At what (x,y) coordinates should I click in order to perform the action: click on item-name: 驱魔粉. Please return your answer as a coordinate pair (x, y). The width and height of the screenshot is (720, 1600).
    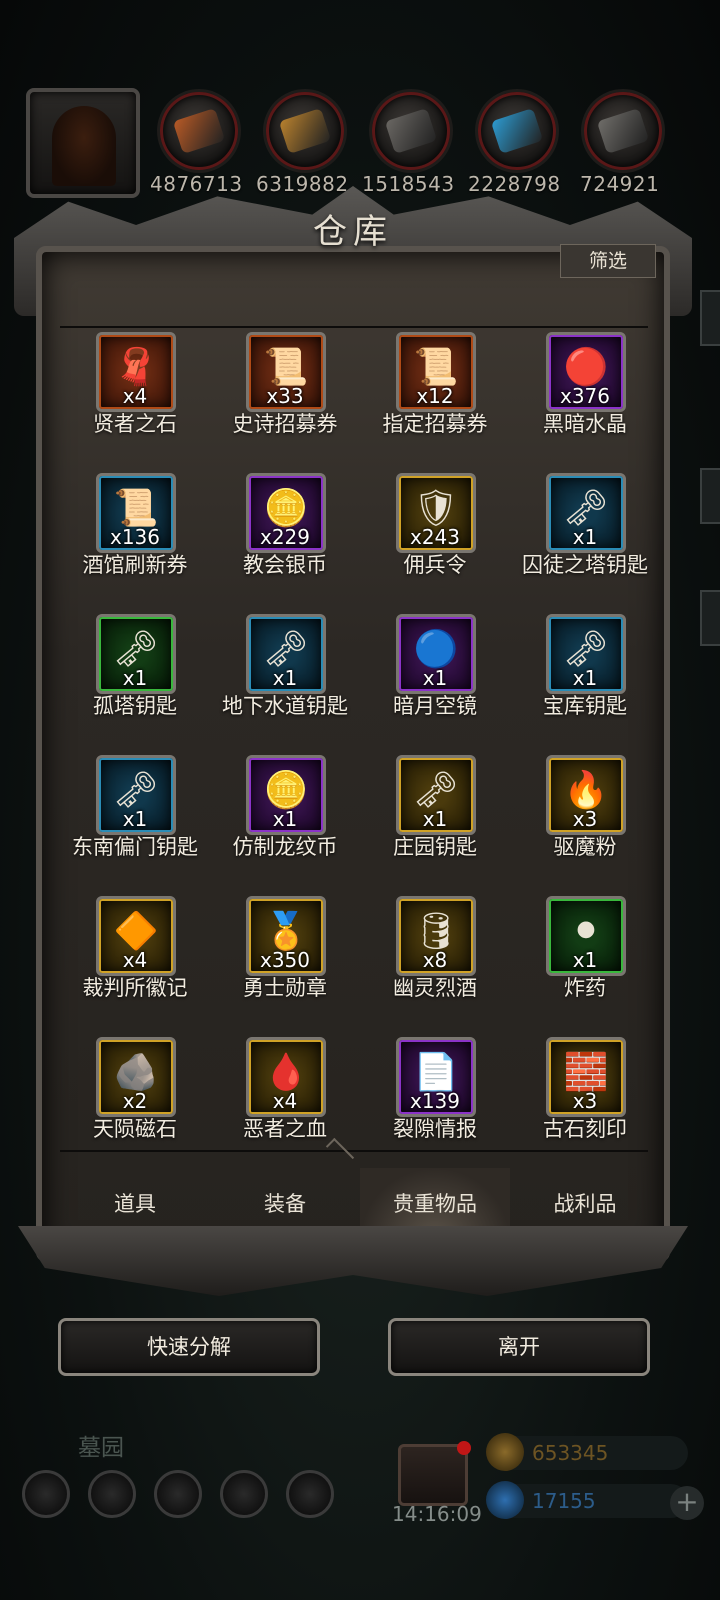
    Looking at the image, I should click on (585, 847).